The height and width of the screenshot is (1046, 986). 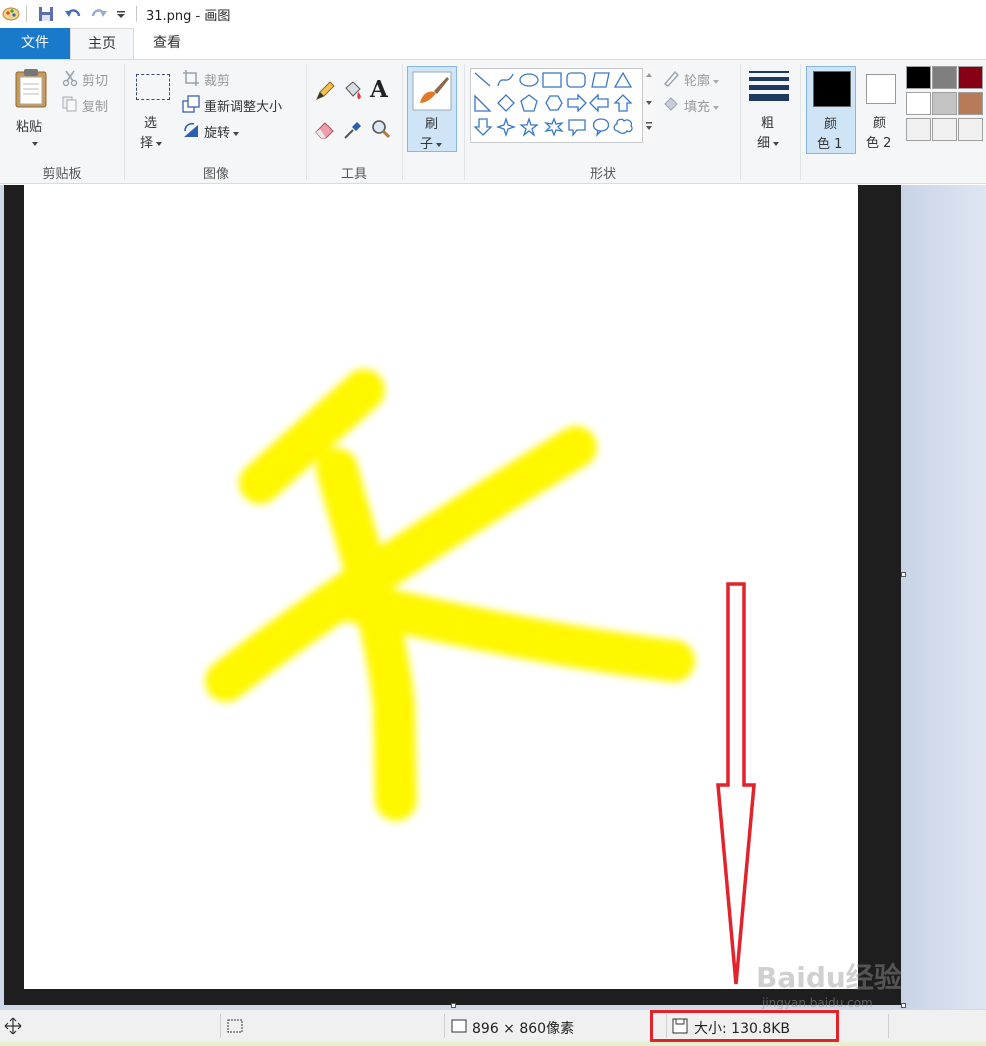 I want to click on image-group-label: 图像, so click(x=215, y=174).